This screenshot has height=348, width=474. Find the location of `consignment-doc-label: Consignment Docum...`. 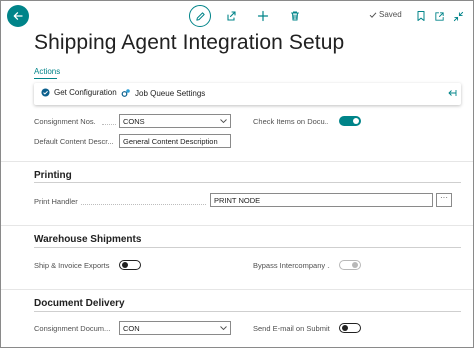

consignment-doc-label: Consignment Docum... is located at coordinates (72, 328).